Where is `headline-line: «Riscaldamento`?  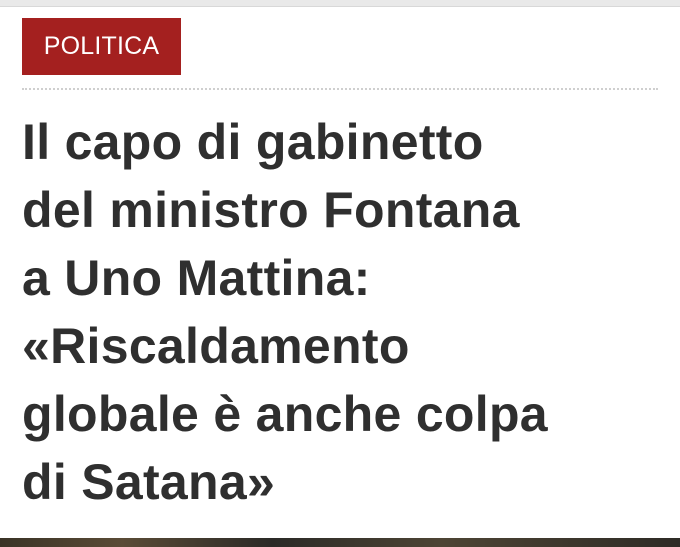 headline-line: «Riscaldamento is located at coordinates (216, 346).